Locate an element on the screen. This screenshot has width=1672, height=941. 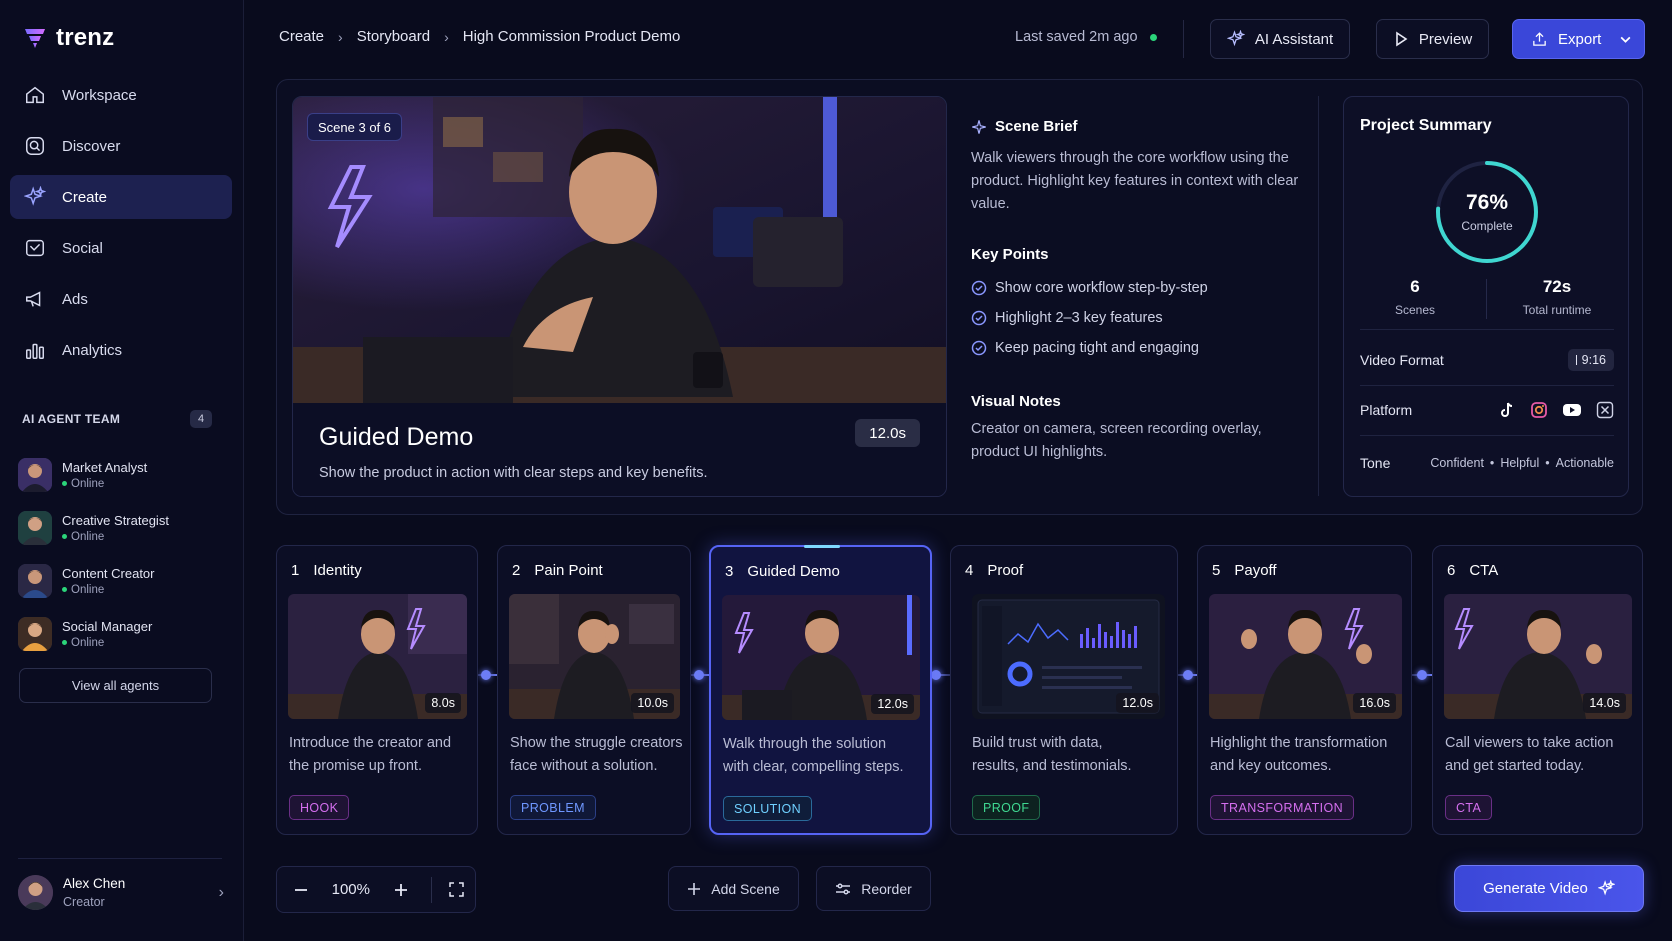
save-status: Last saved 2m ago is located at coordinates (1086, 37).